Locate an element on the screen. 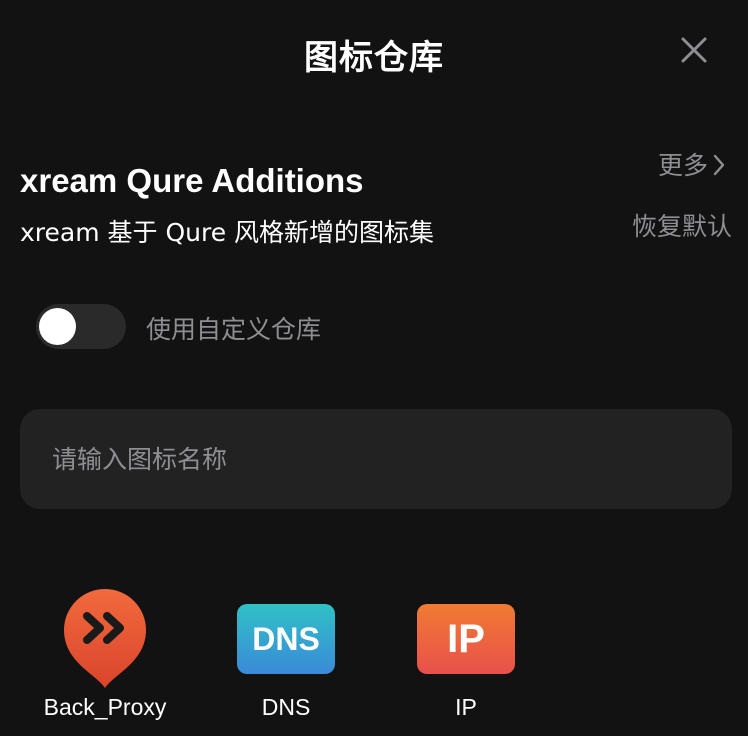 This screenshot has width=748, height=736. search-input is located at coordinates (382, 459).